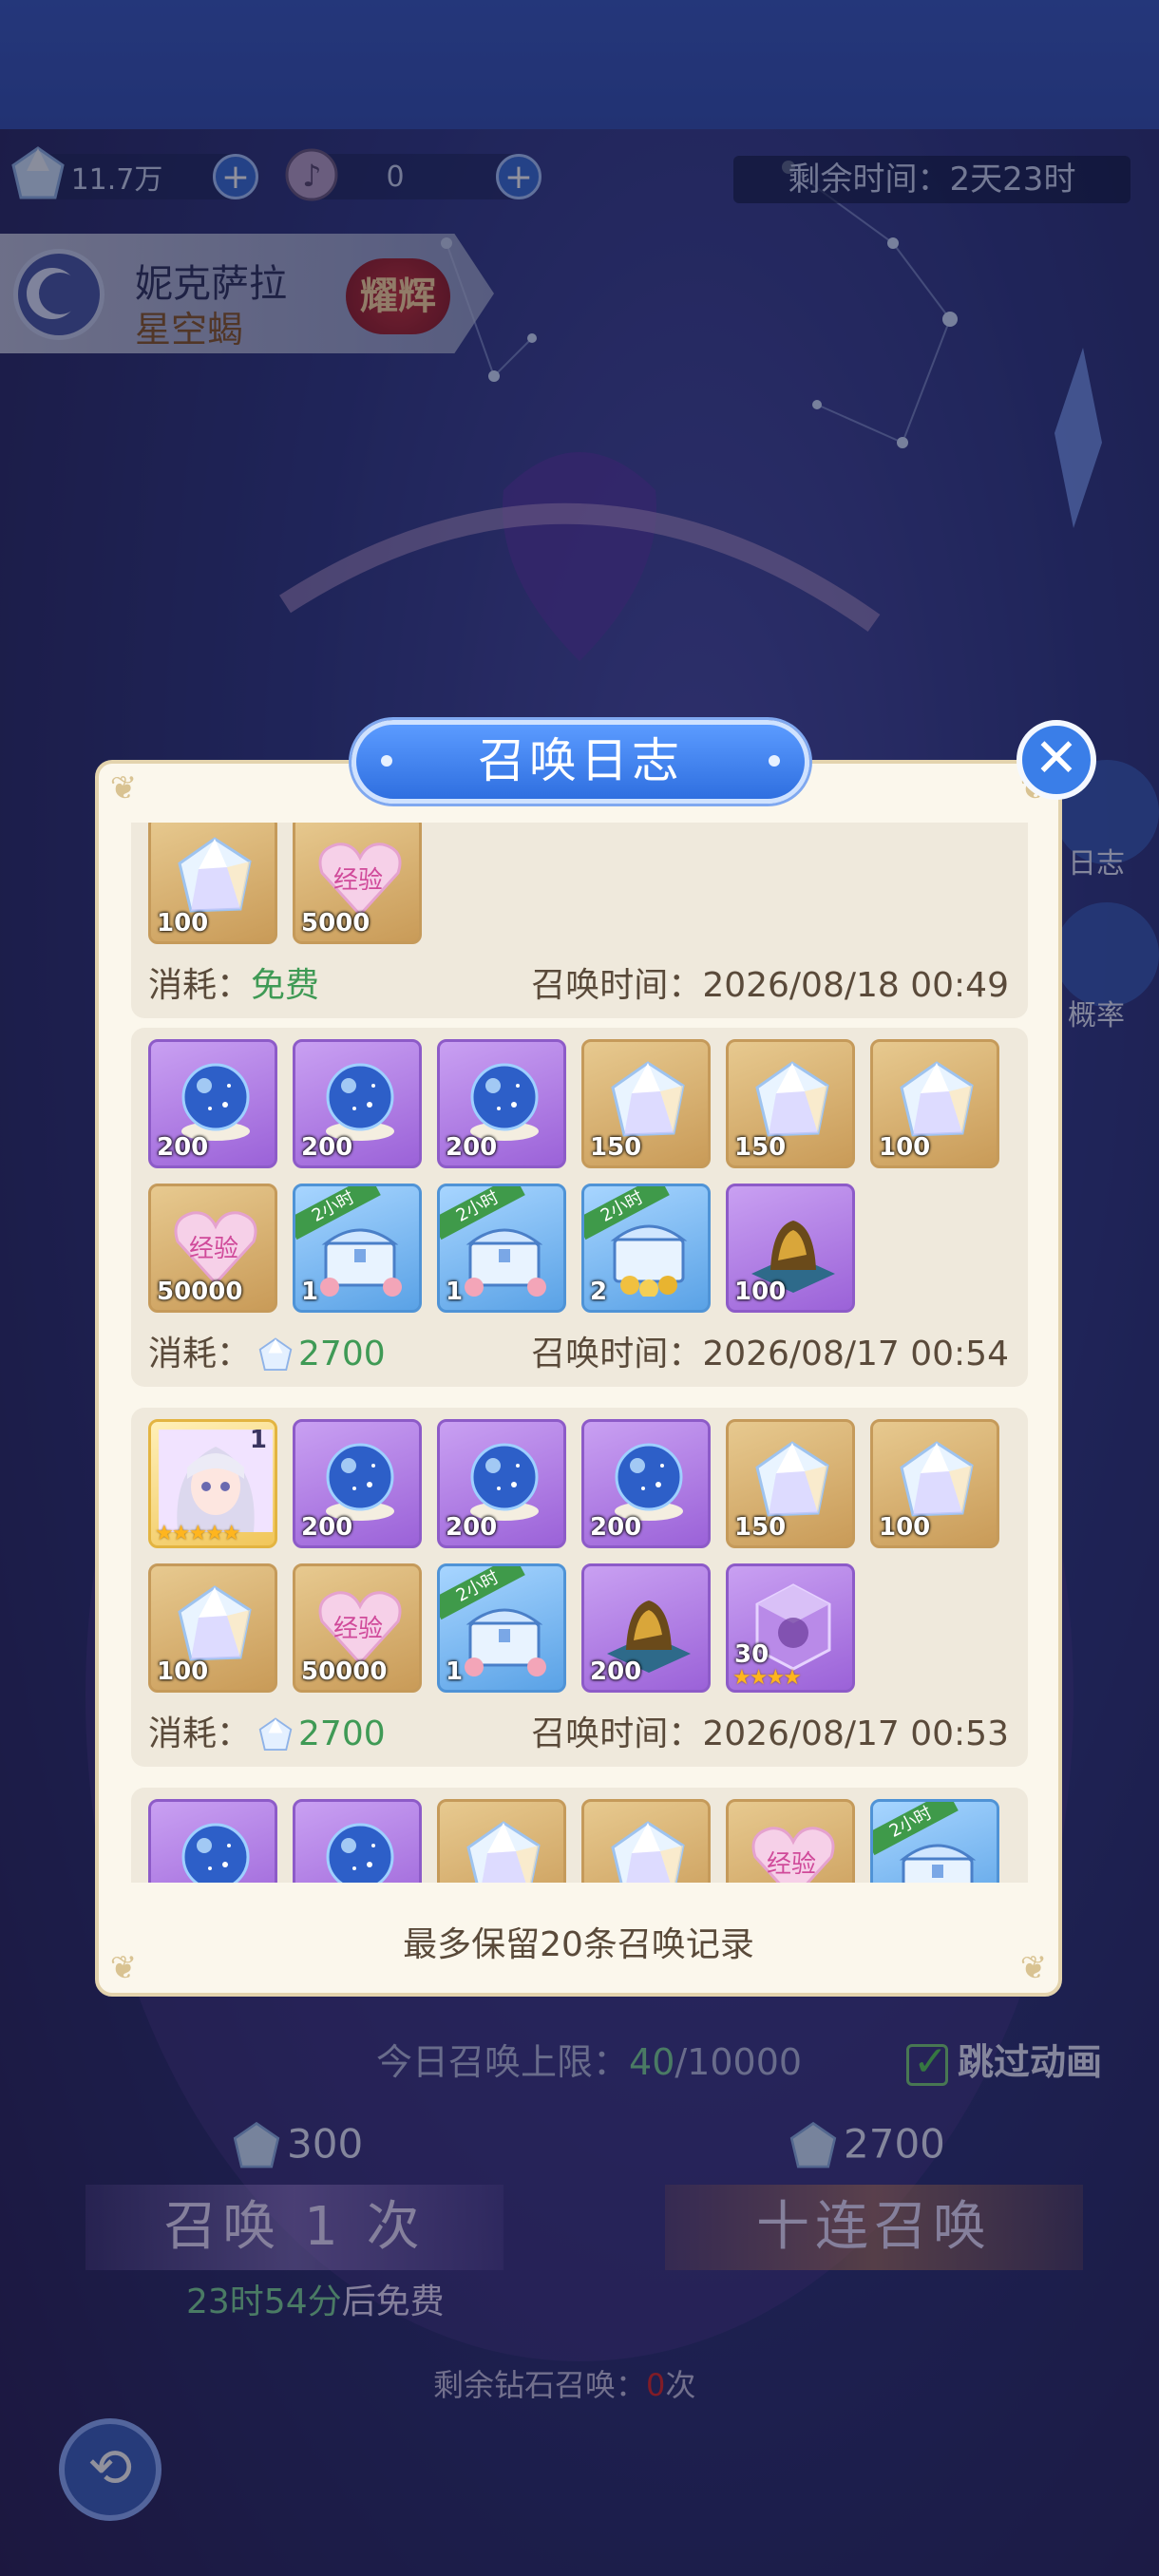  What do you see at coordinates (770, 982) in the screenshot?
I see `summon-time: 召唤时间：2026/08/18 00:49` at bounding box center [770, 982].